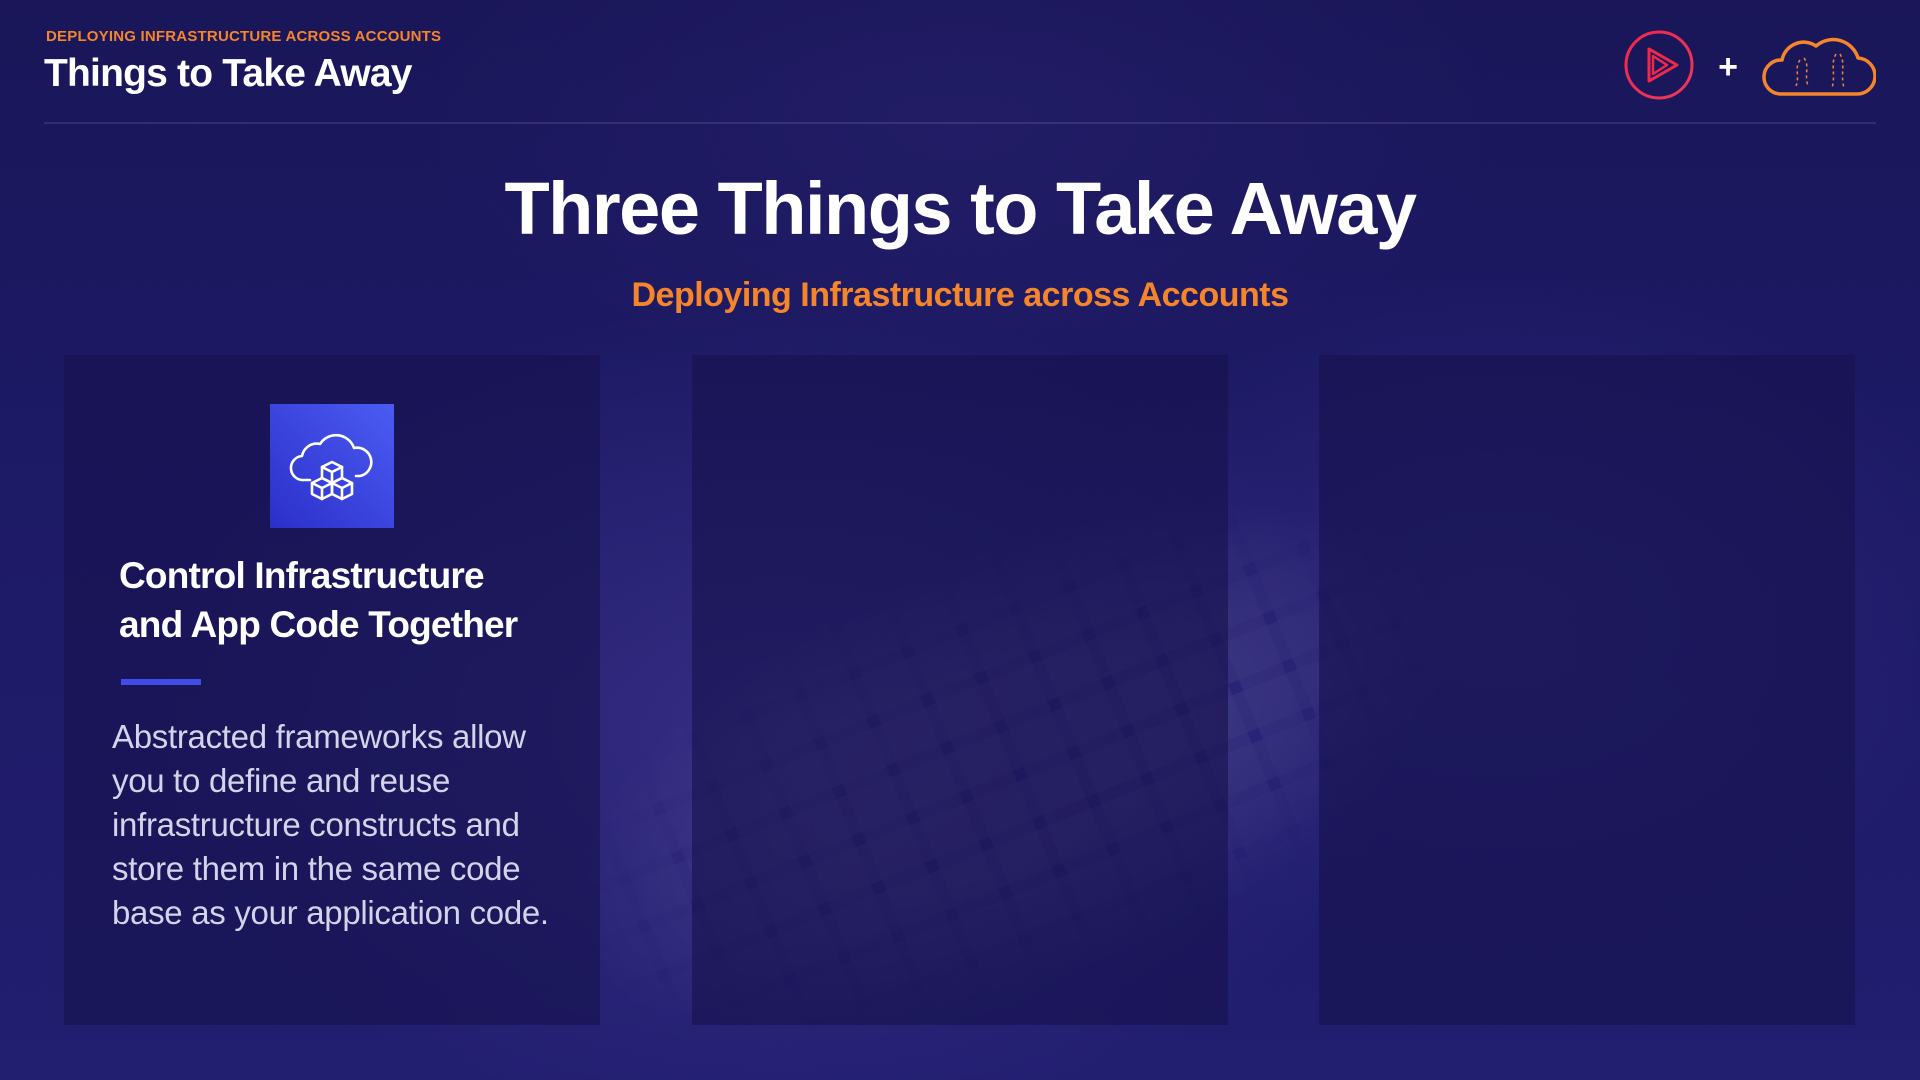 This screenshot has width=1920, height=1080. I want to click on card-title-line-1: Control Infrastructure, so click(302, 575).